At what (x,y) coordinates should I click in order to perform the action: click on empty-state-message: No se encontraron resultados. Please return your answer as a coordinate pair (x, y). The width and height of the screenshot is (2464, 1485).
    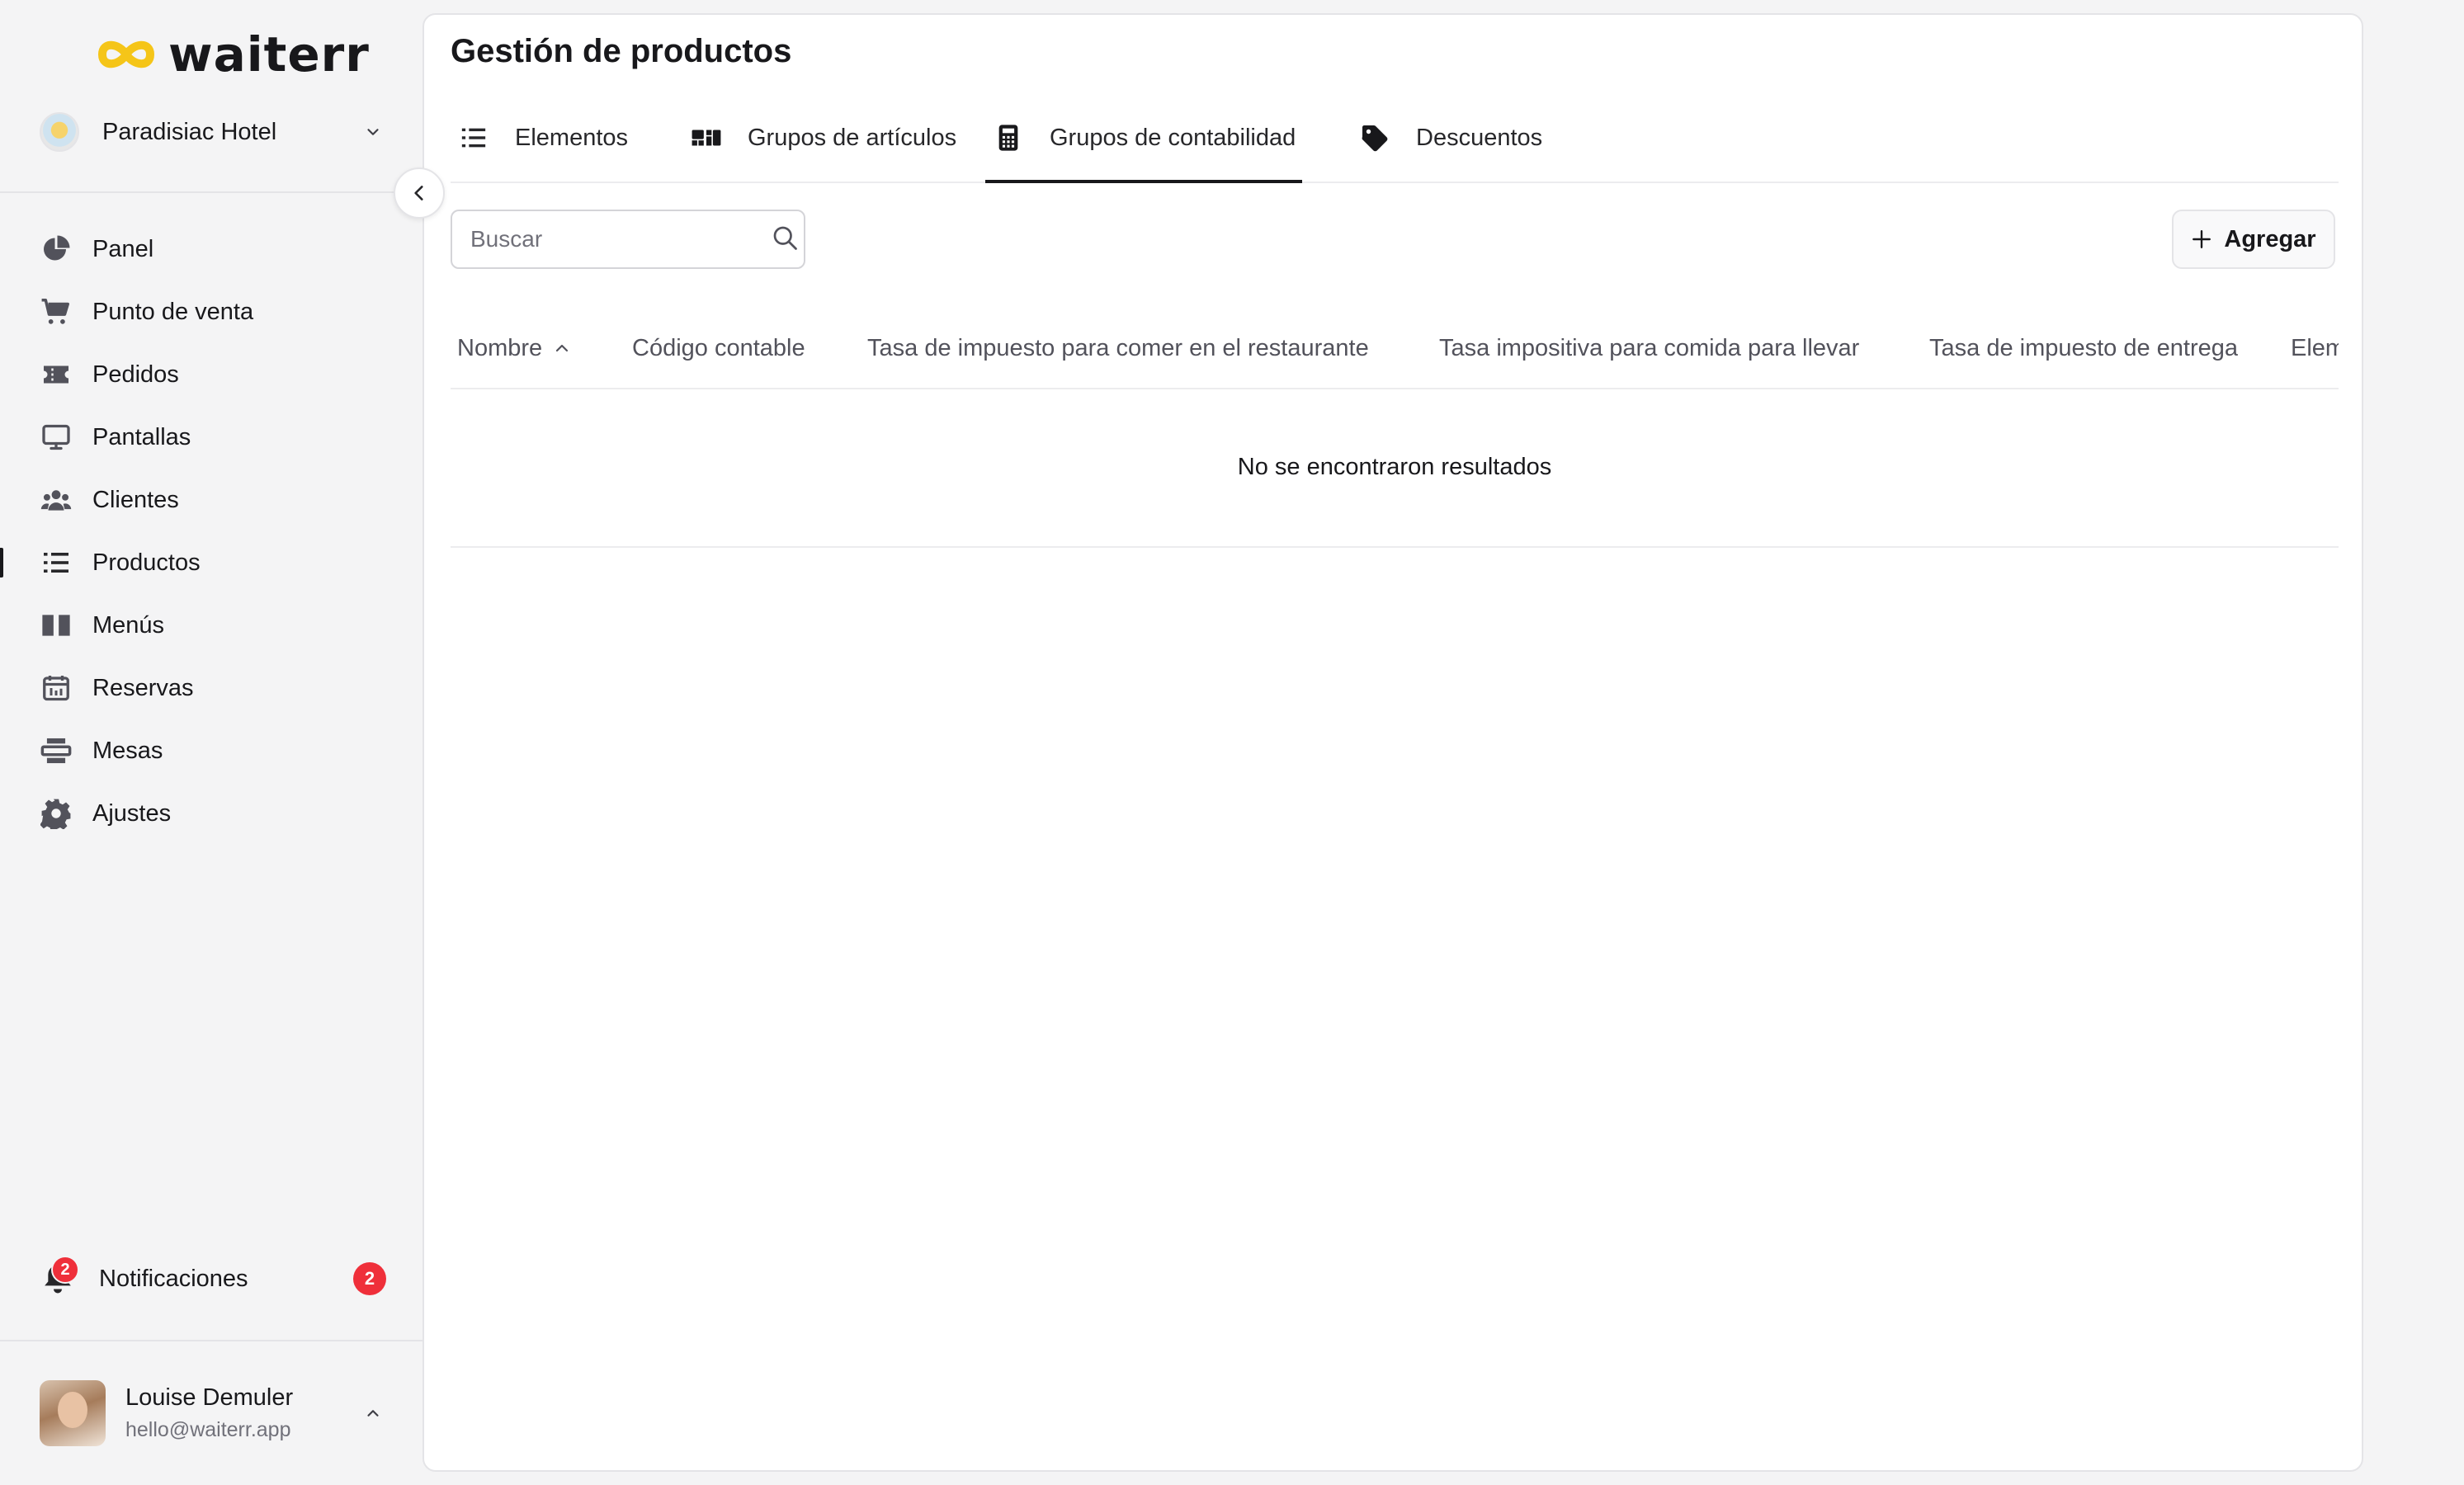
    Looking at the image, I should click on (1395, 468).